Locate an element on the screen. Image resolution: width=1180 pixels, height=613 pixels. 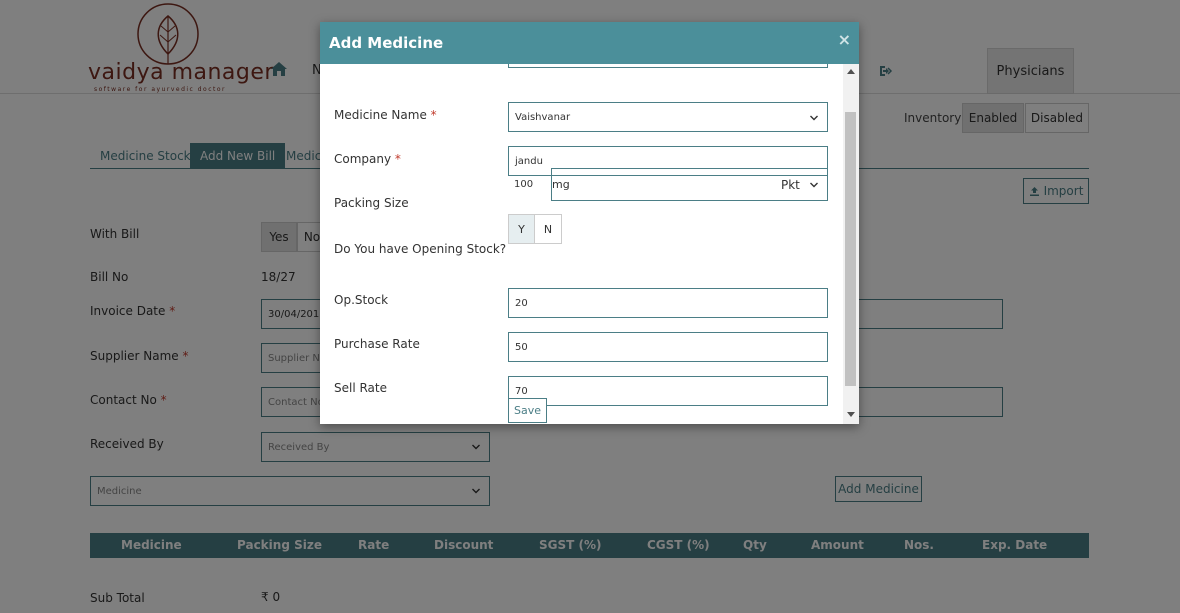
op-stock-input: 20 is located at coordinates (668, 303).